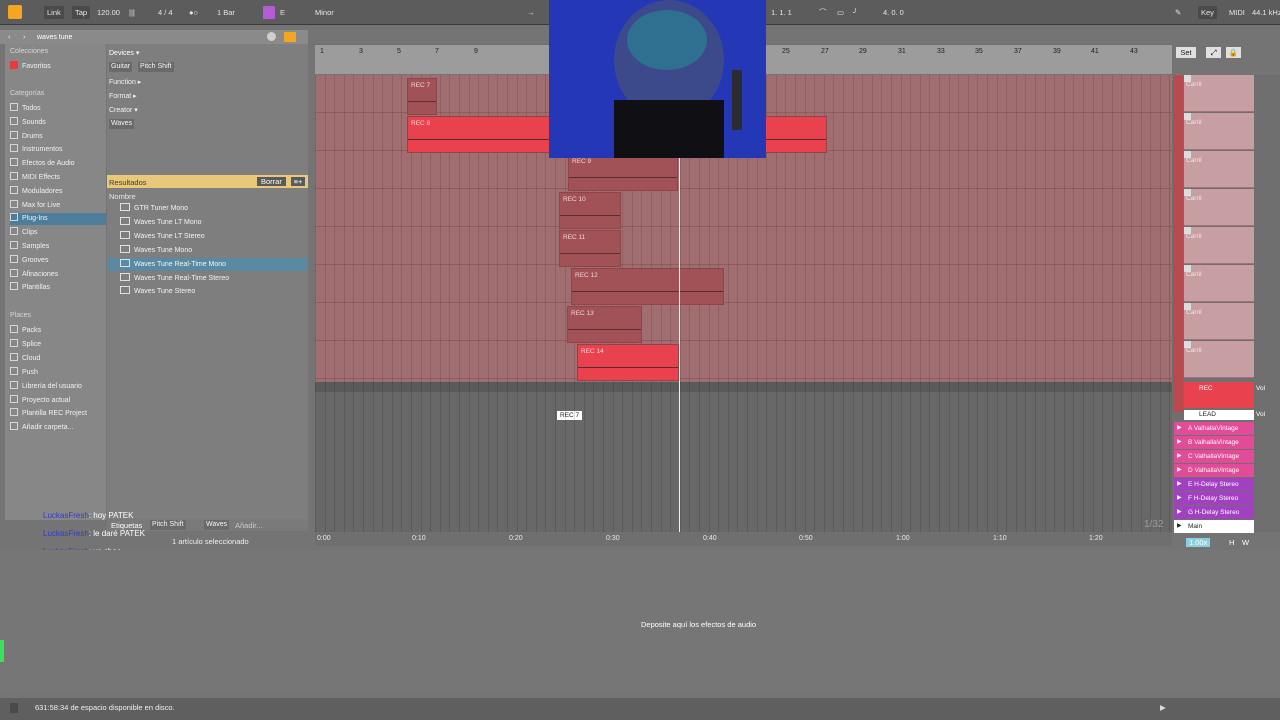  What do you see at coordinates (1219, 415) in the screenshot?
I see `lead-track-header: LEAD` at bounding box center [1219, 415].